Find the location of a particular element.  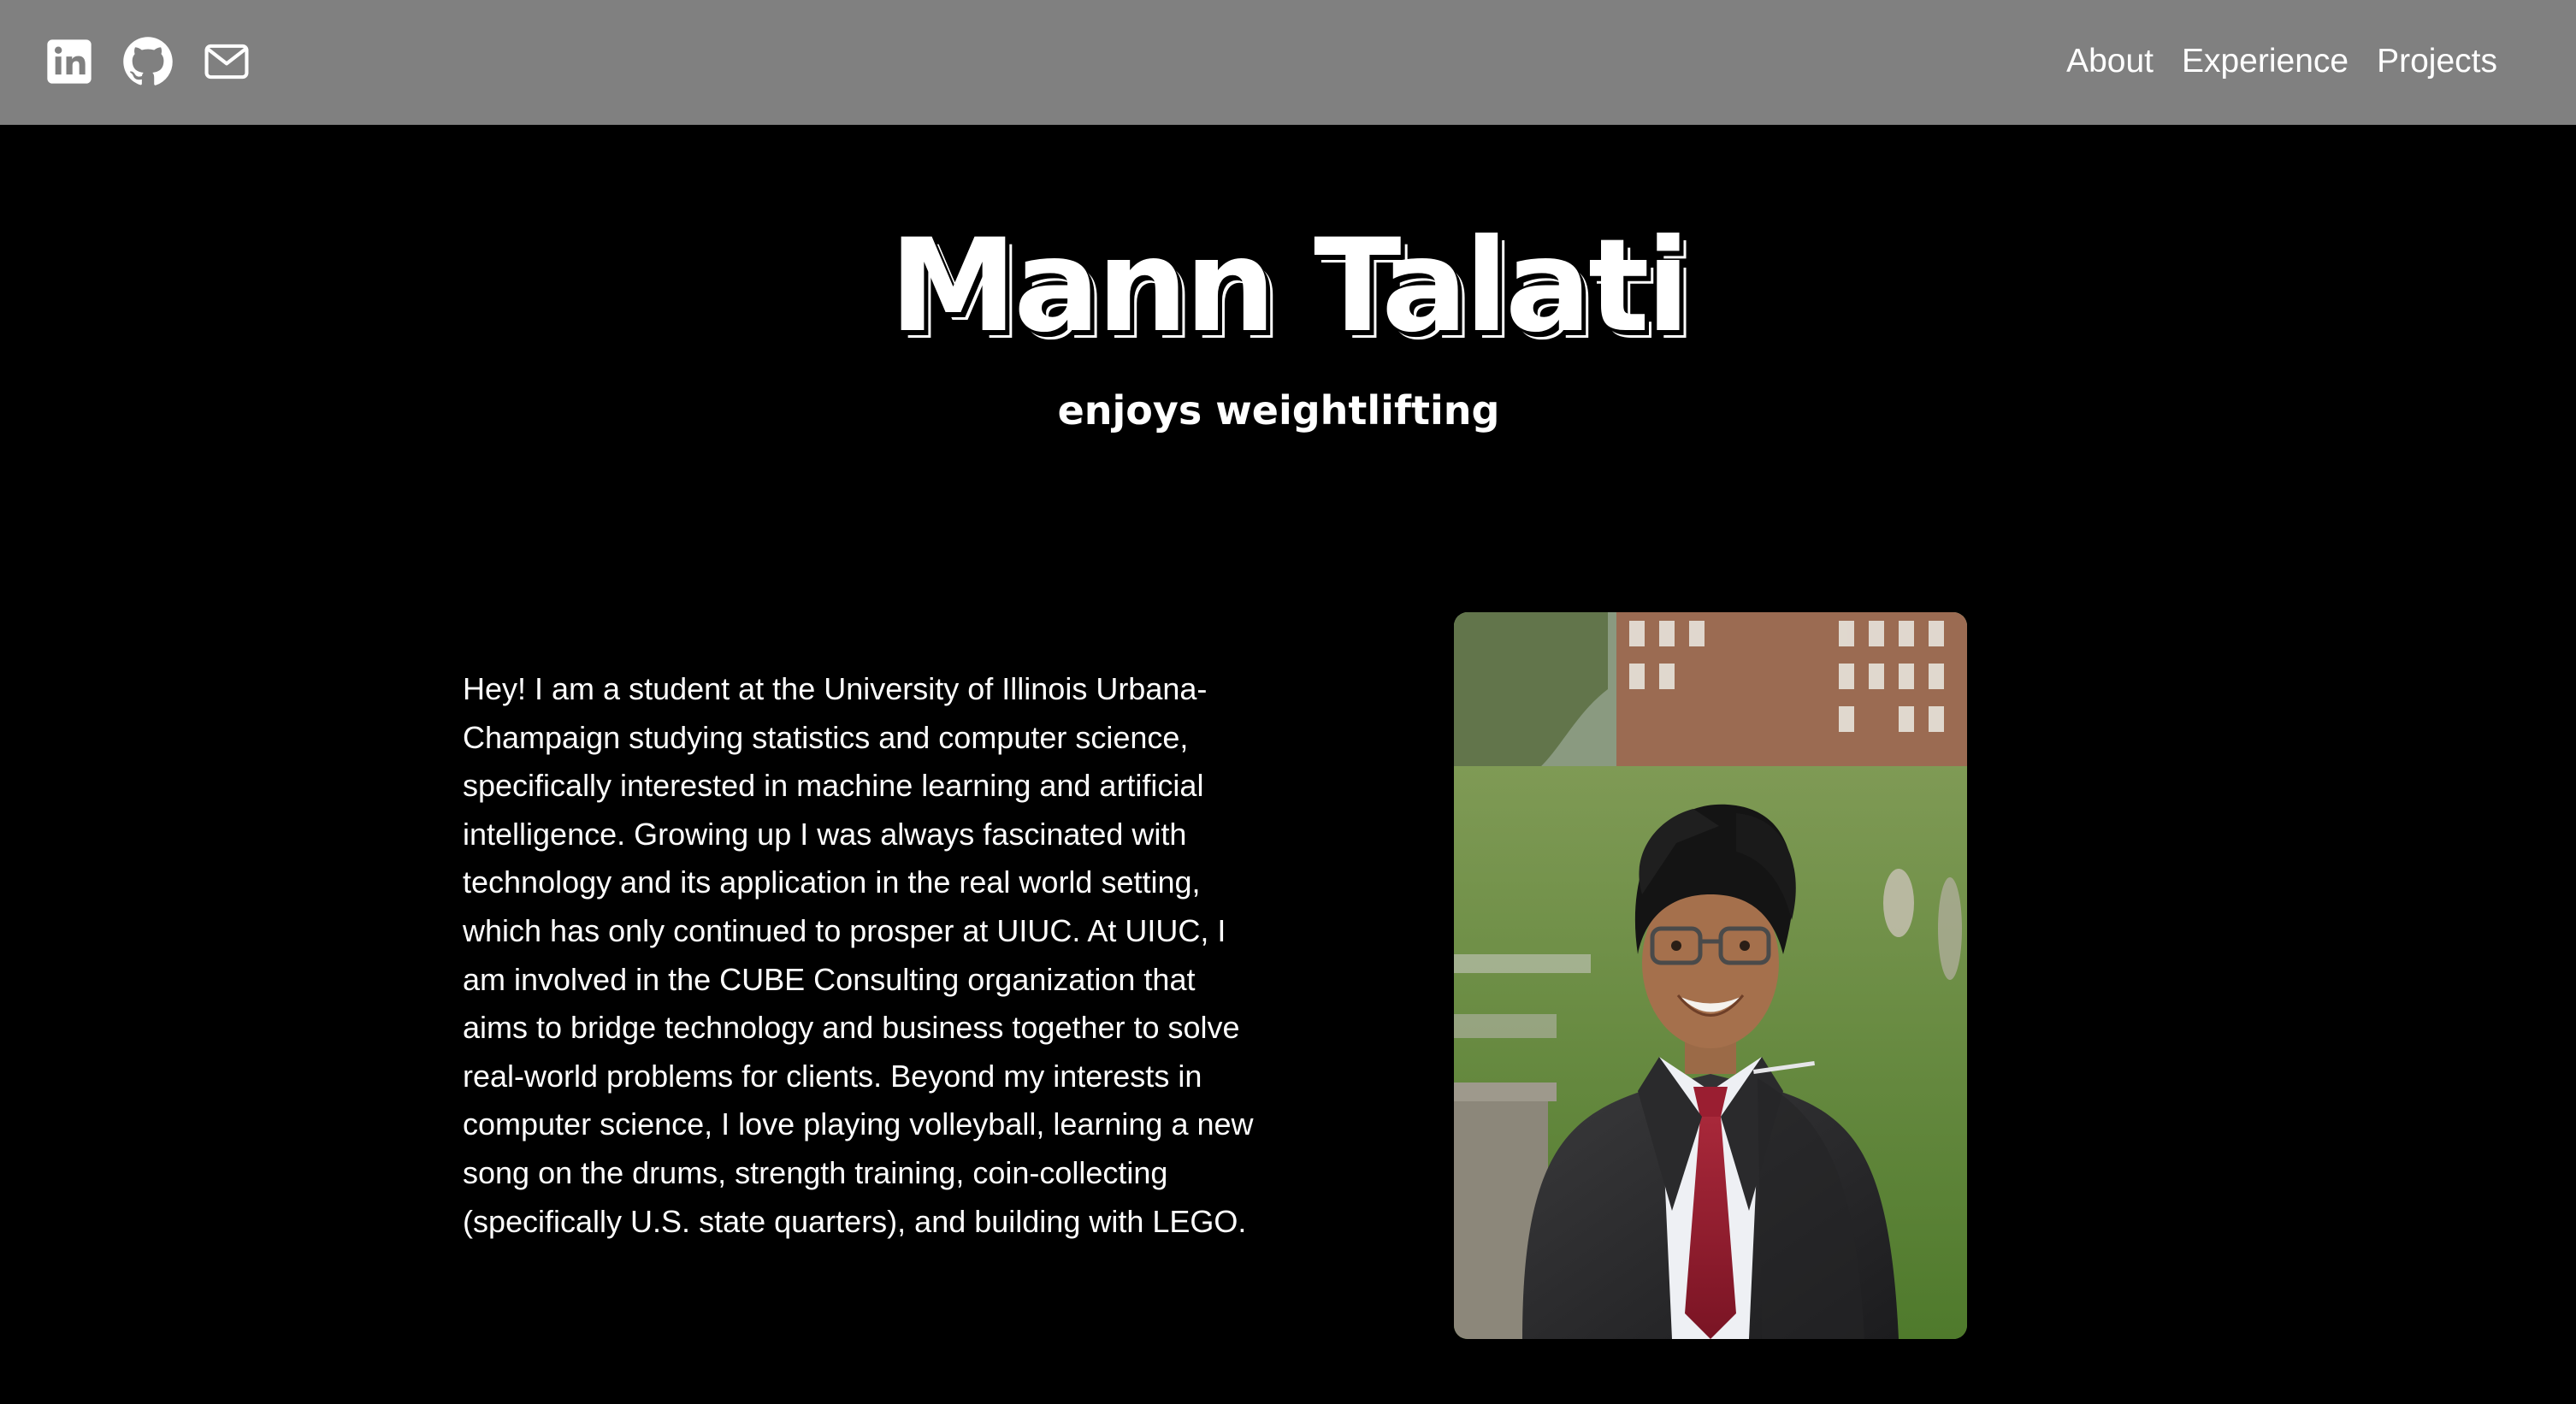

linkedin-icon is located at coordinates (69, 61).